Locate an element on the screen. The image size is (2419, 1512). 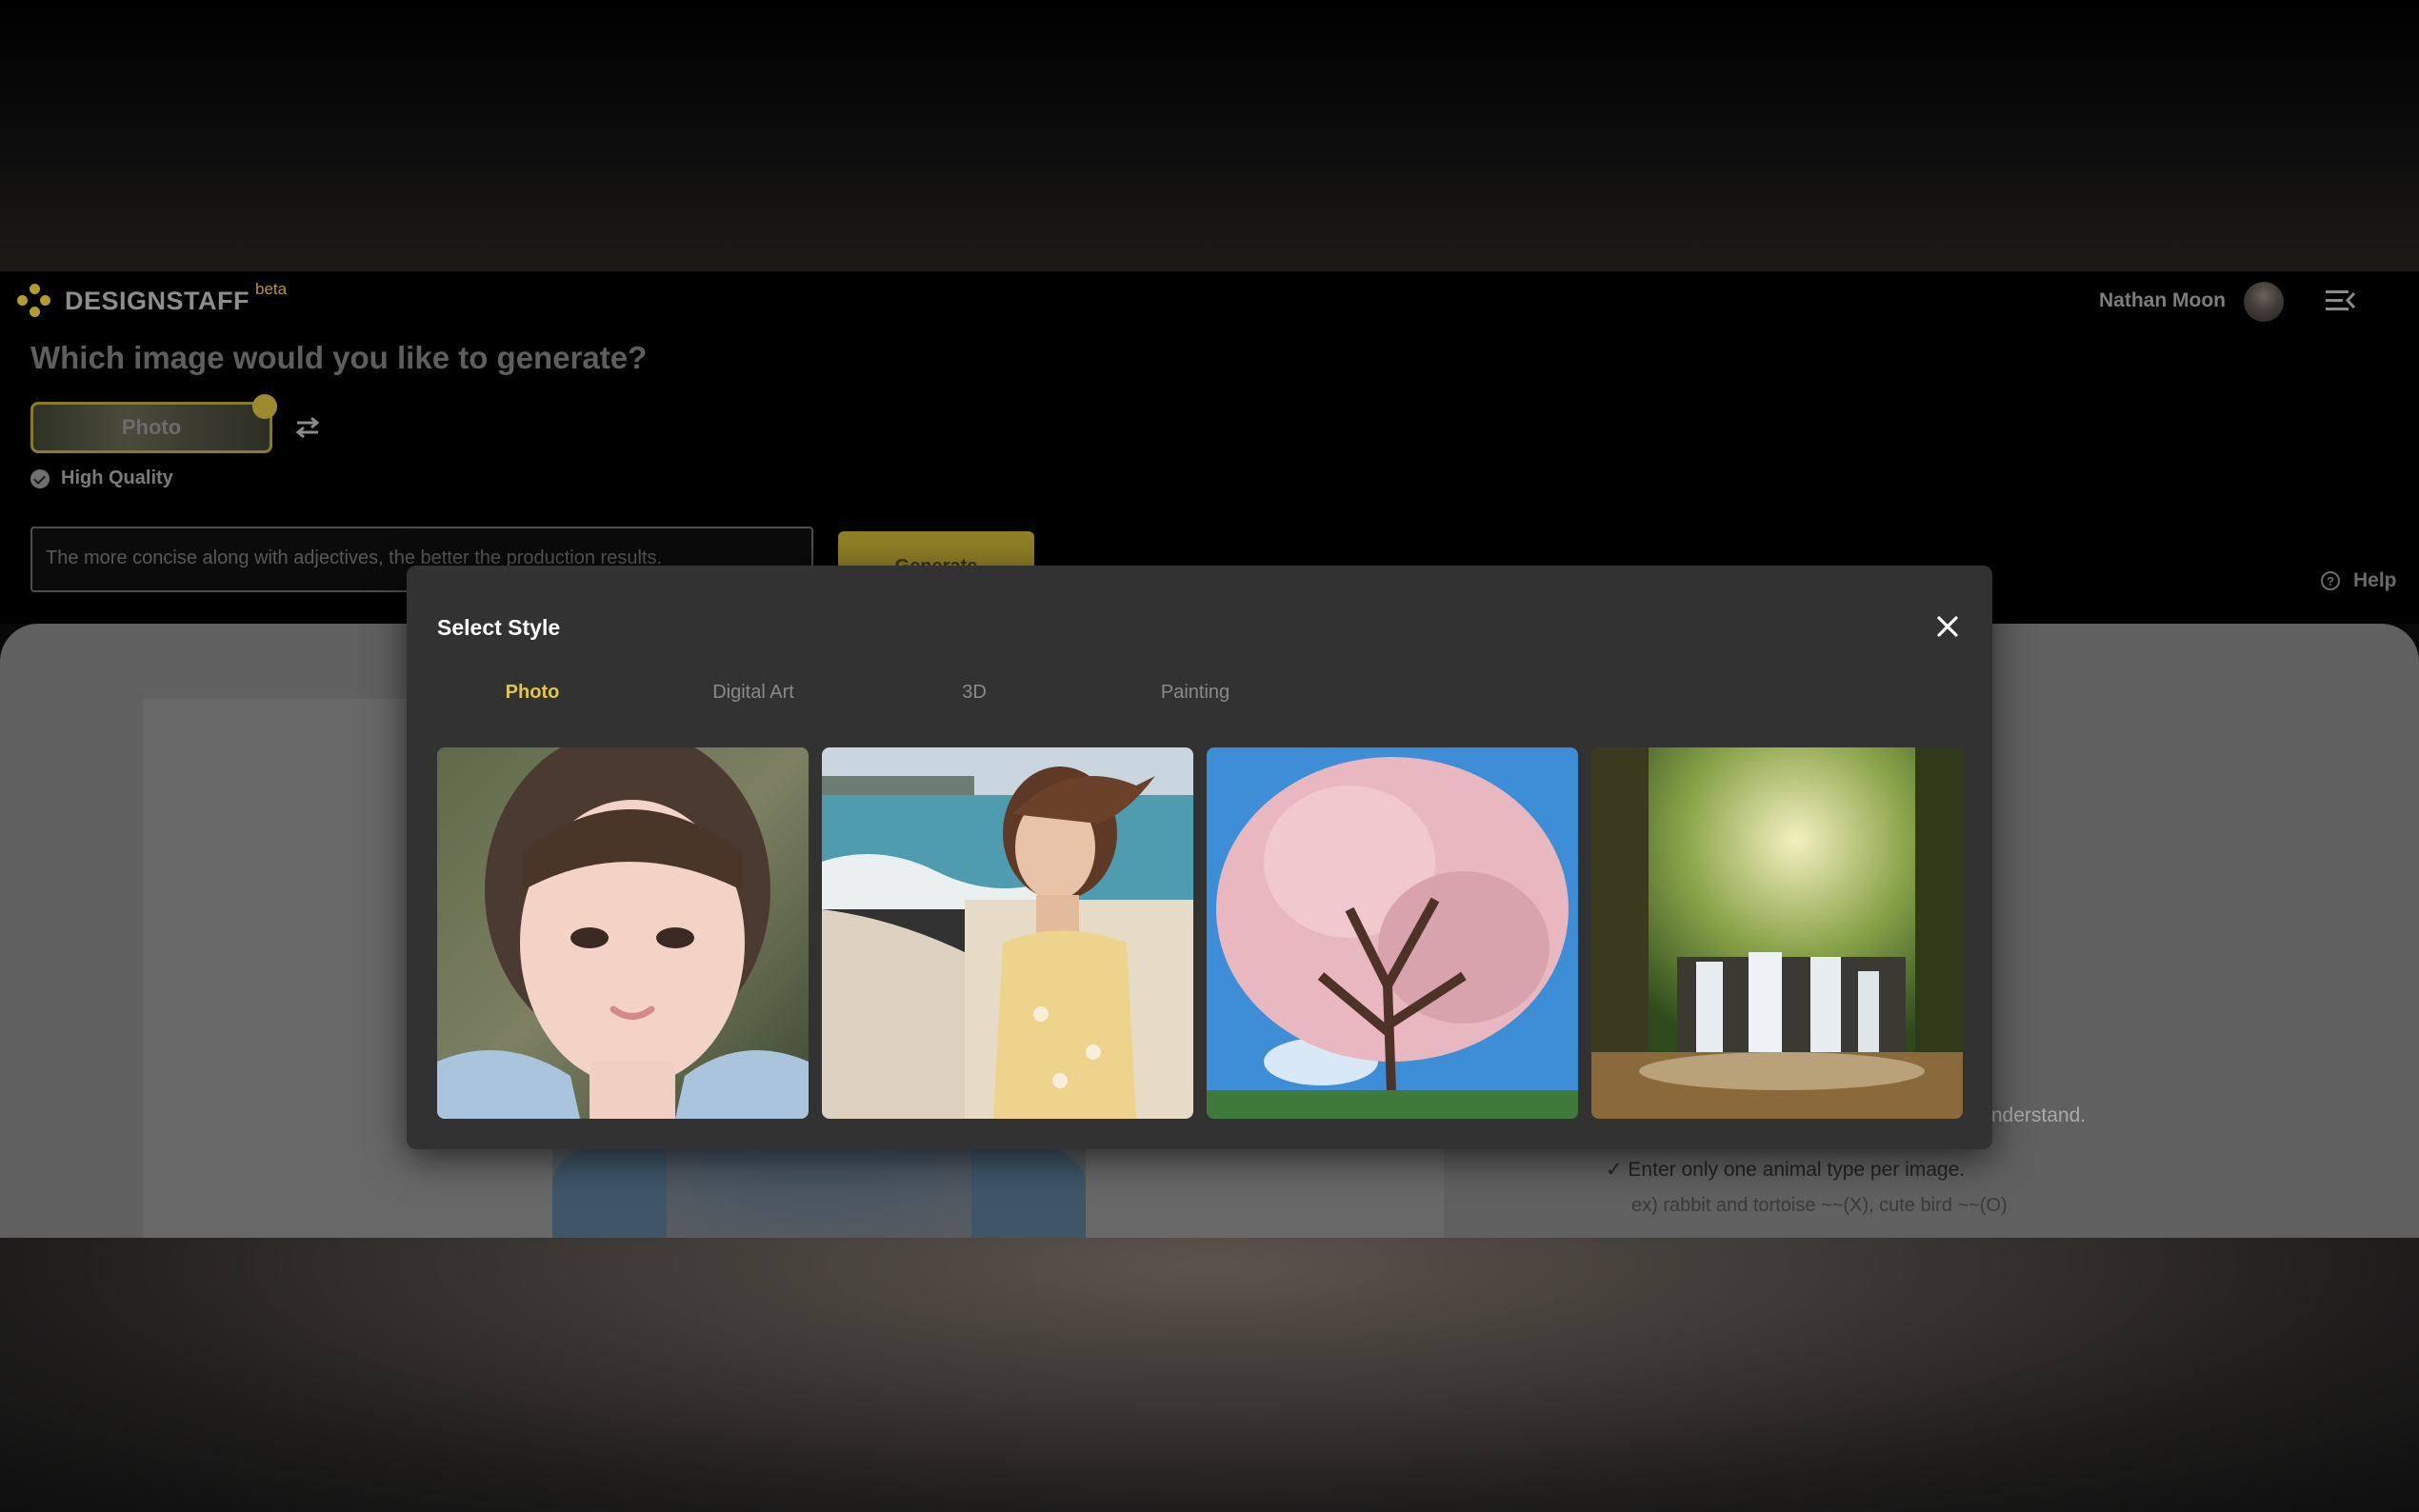
help-label: Help is located at coordinates (2375, 580).